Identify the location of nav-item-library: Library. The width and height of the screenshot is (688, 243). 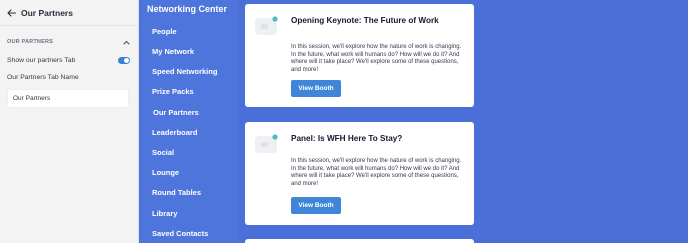
(164, 213).